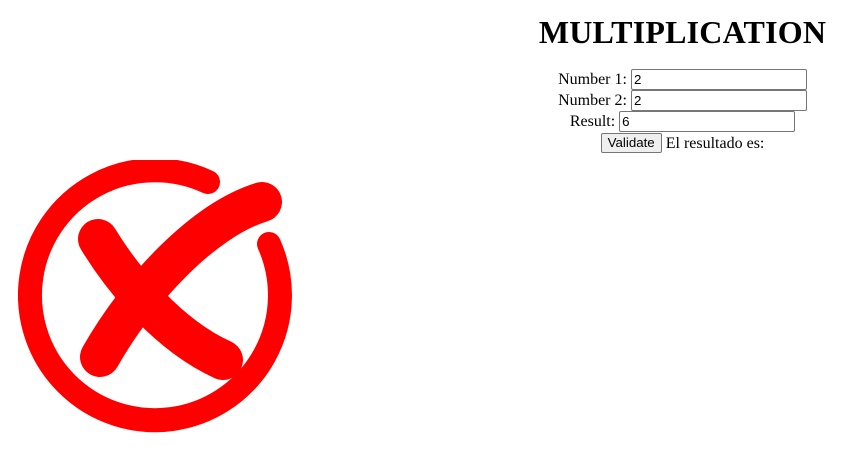 This screenshot has width=865, height=465. Describe the element at coordinates (707, 121) in the screenshot. I see `result-input` at that location.